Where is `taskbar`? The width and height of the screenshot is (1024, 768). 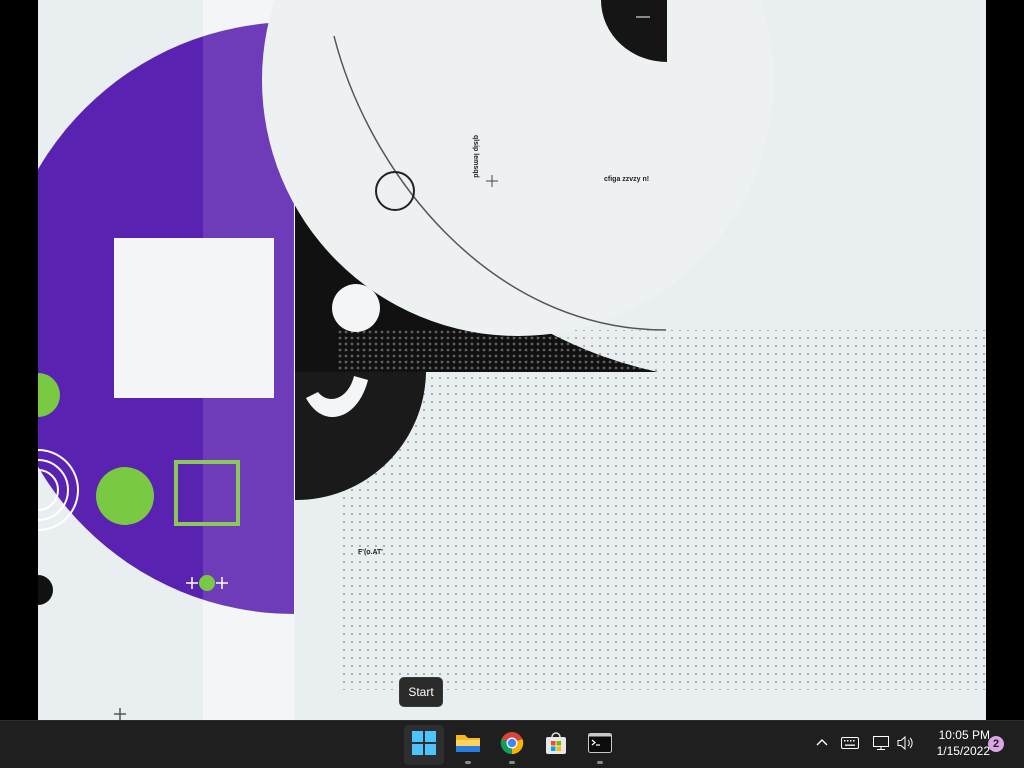
taskbar is located at coordinates (512, 744).